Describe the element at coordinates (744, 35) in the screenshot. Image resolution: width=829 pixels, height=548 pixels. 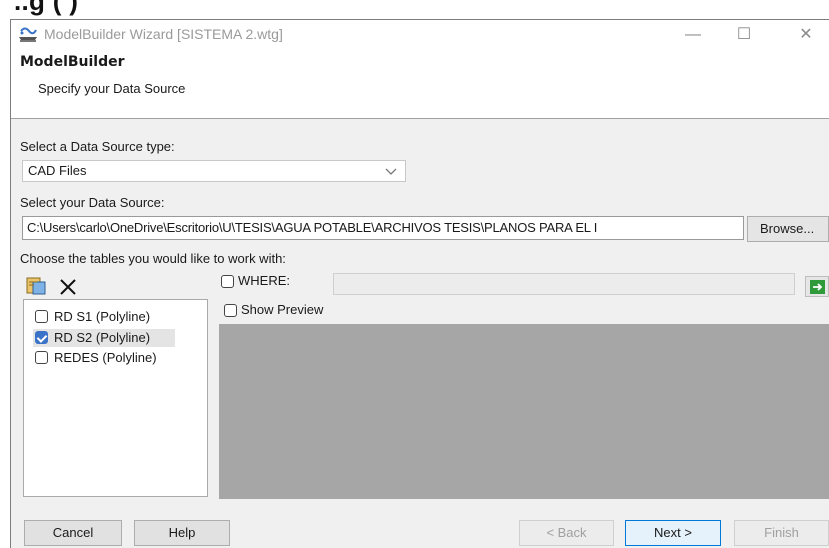
I see `maximize-button: ☐` at that location.